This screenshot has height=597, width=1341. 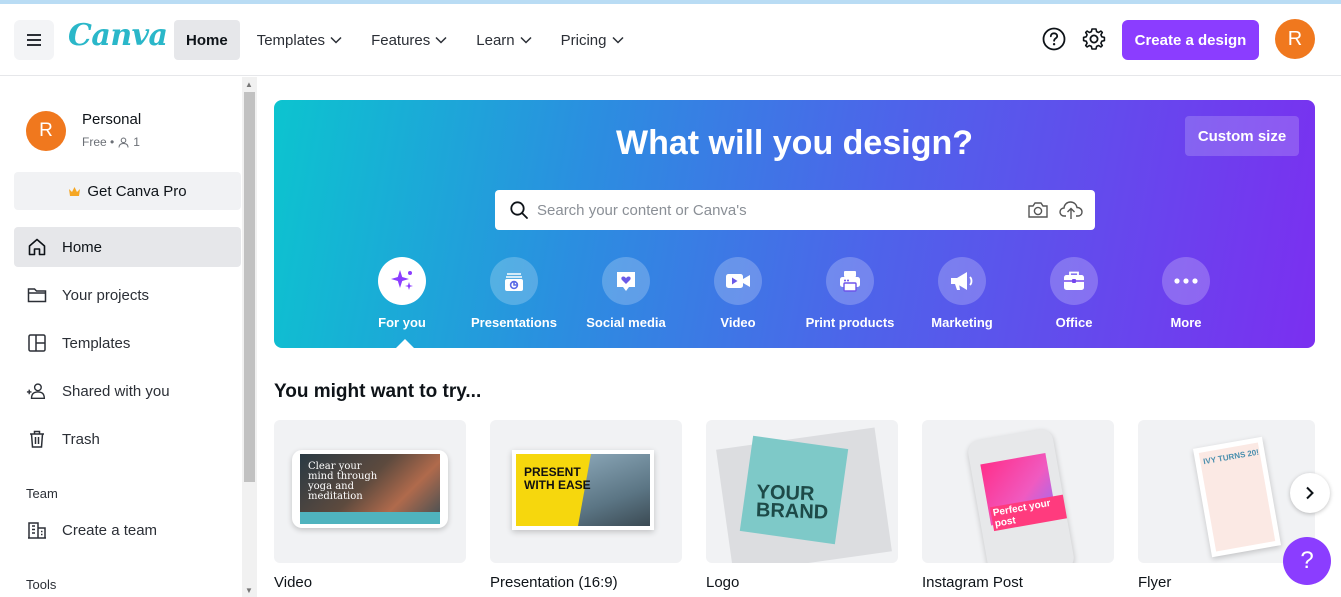 I want to click on sidebar-item-shared: Shared with you, so click(x=127, y=391).